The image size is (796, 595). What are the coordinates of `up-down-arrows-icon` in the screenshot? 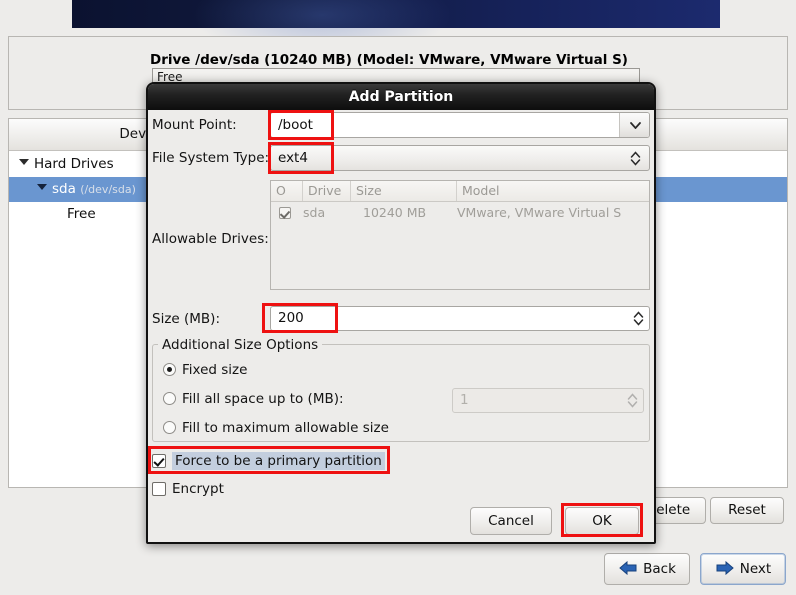 It's located at (635, 158).